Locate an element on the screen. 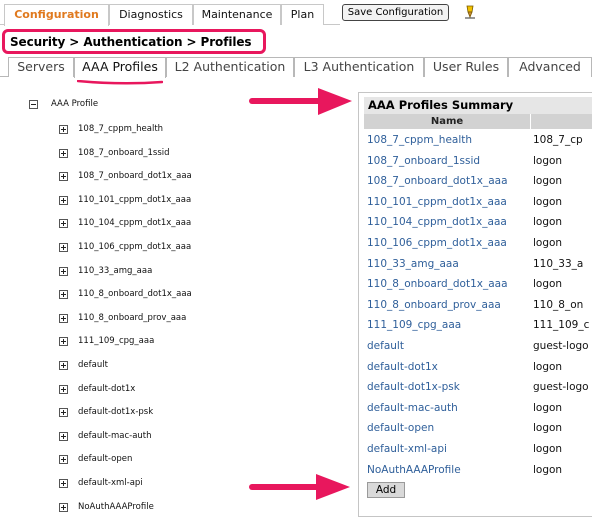 The height and width of the screenshot is (517, 592). tree-root-label: AAA Profile is located at coordinates (74, 104).